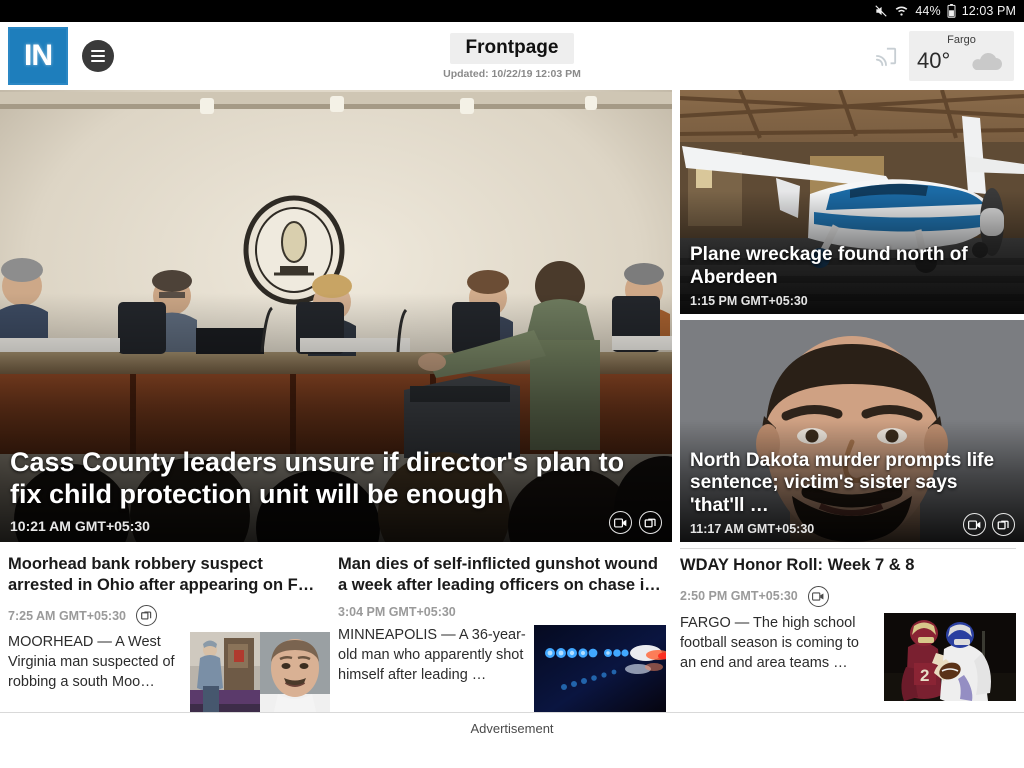 The width and height of the screenshot is (1024, 768). I want to click on app-logo: IN, so click(38, 56).